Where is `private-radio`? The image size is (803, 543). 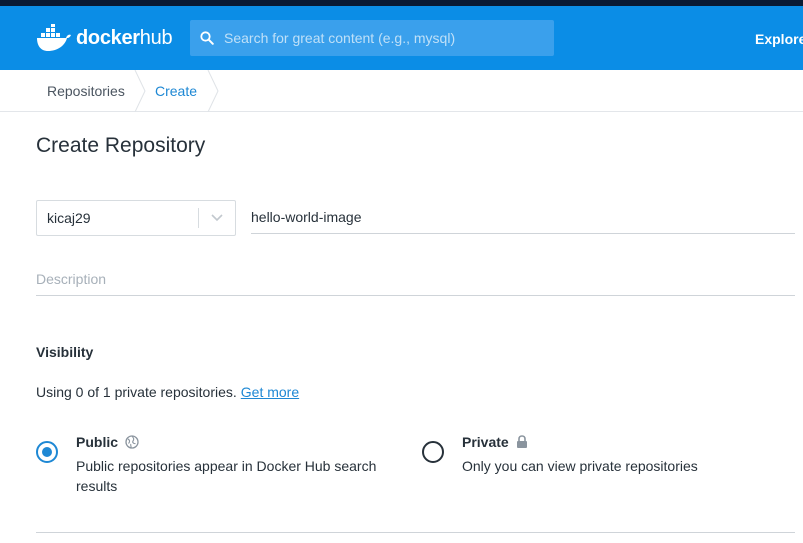
private-radio is located at coordinates (433, 452).